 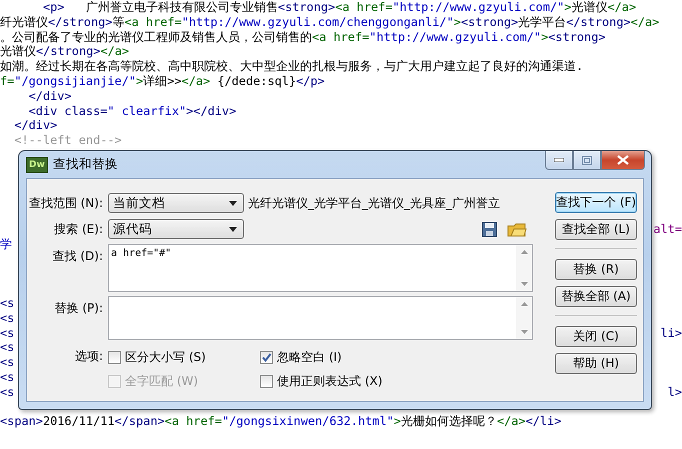 What do you see at coordinates (6, 244) in the screenshot?
I see `code-line: 学` at bounding box center [6, 244].